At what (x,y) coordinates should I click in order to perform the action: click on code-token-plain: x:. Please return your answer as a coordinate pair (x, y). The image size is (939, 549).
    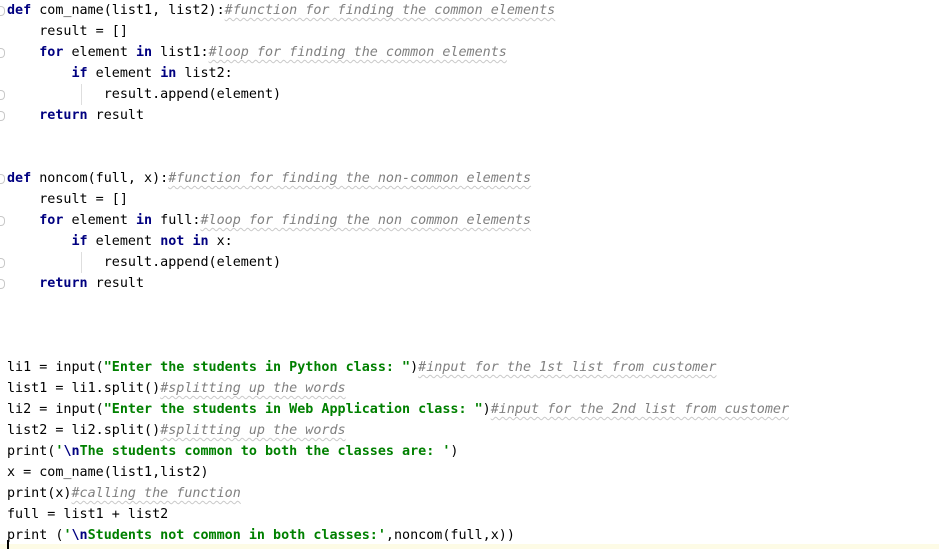
    Looking at the image, I should click on (220, 241).